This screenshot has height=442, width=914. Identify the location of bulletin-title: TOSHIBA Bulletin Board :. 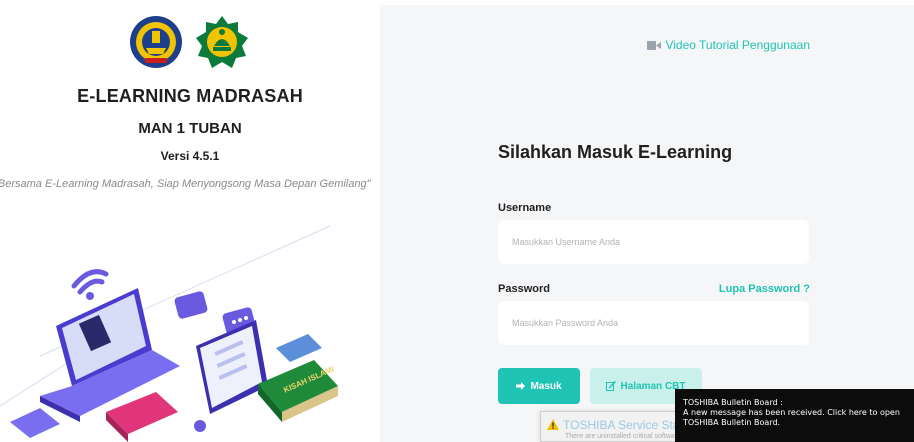
(733, 402).